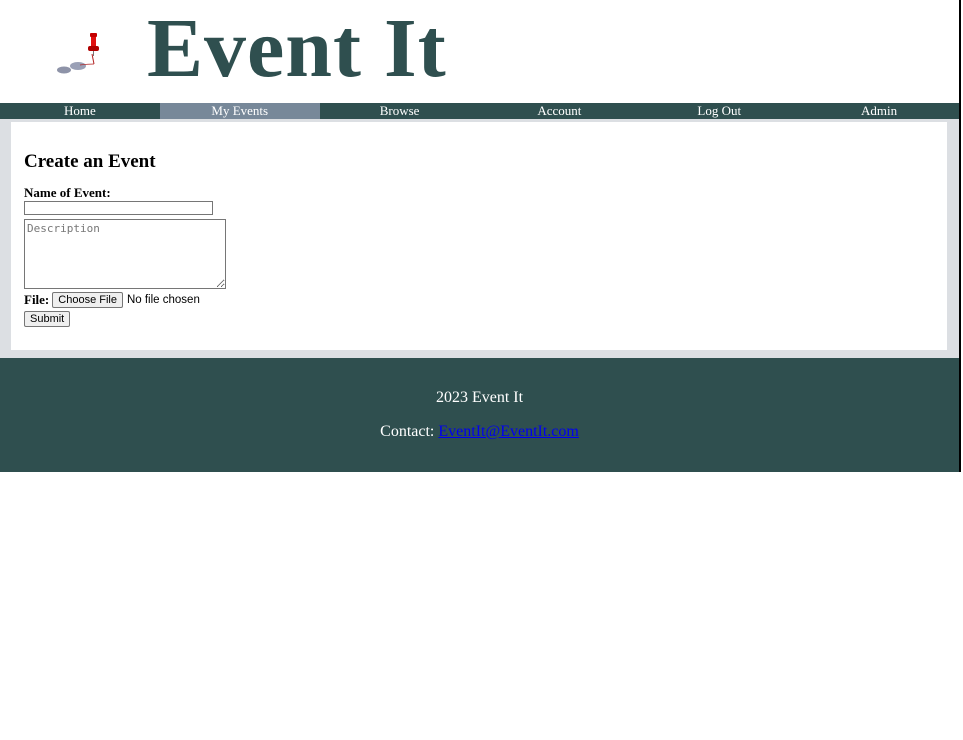 Image resolution: width=963 pixels, height=740 pixels. I want to click on nav-item-log-out: Log Out, so click(719, 111).